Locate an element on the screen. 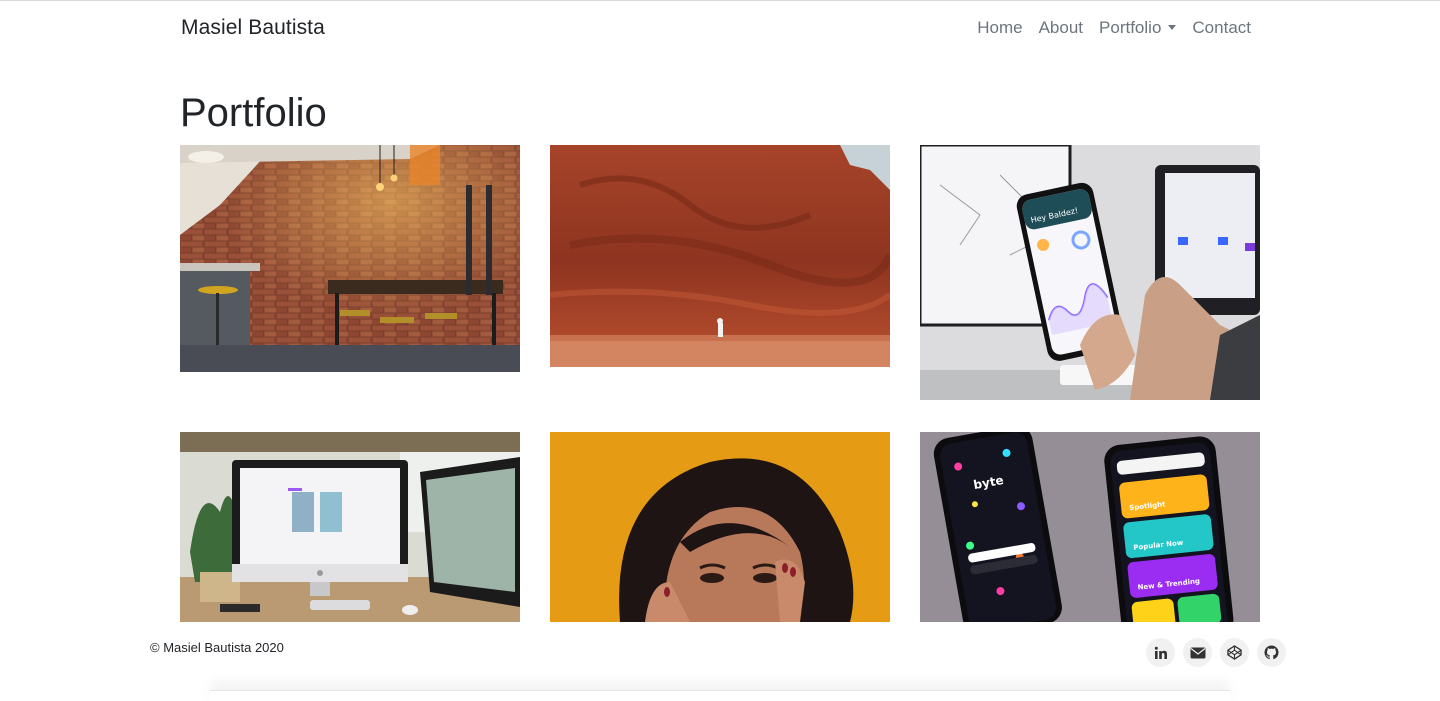 The height and width of the screenshot is (701, 1440). codepen-link is located at coordinates (1234, 652).